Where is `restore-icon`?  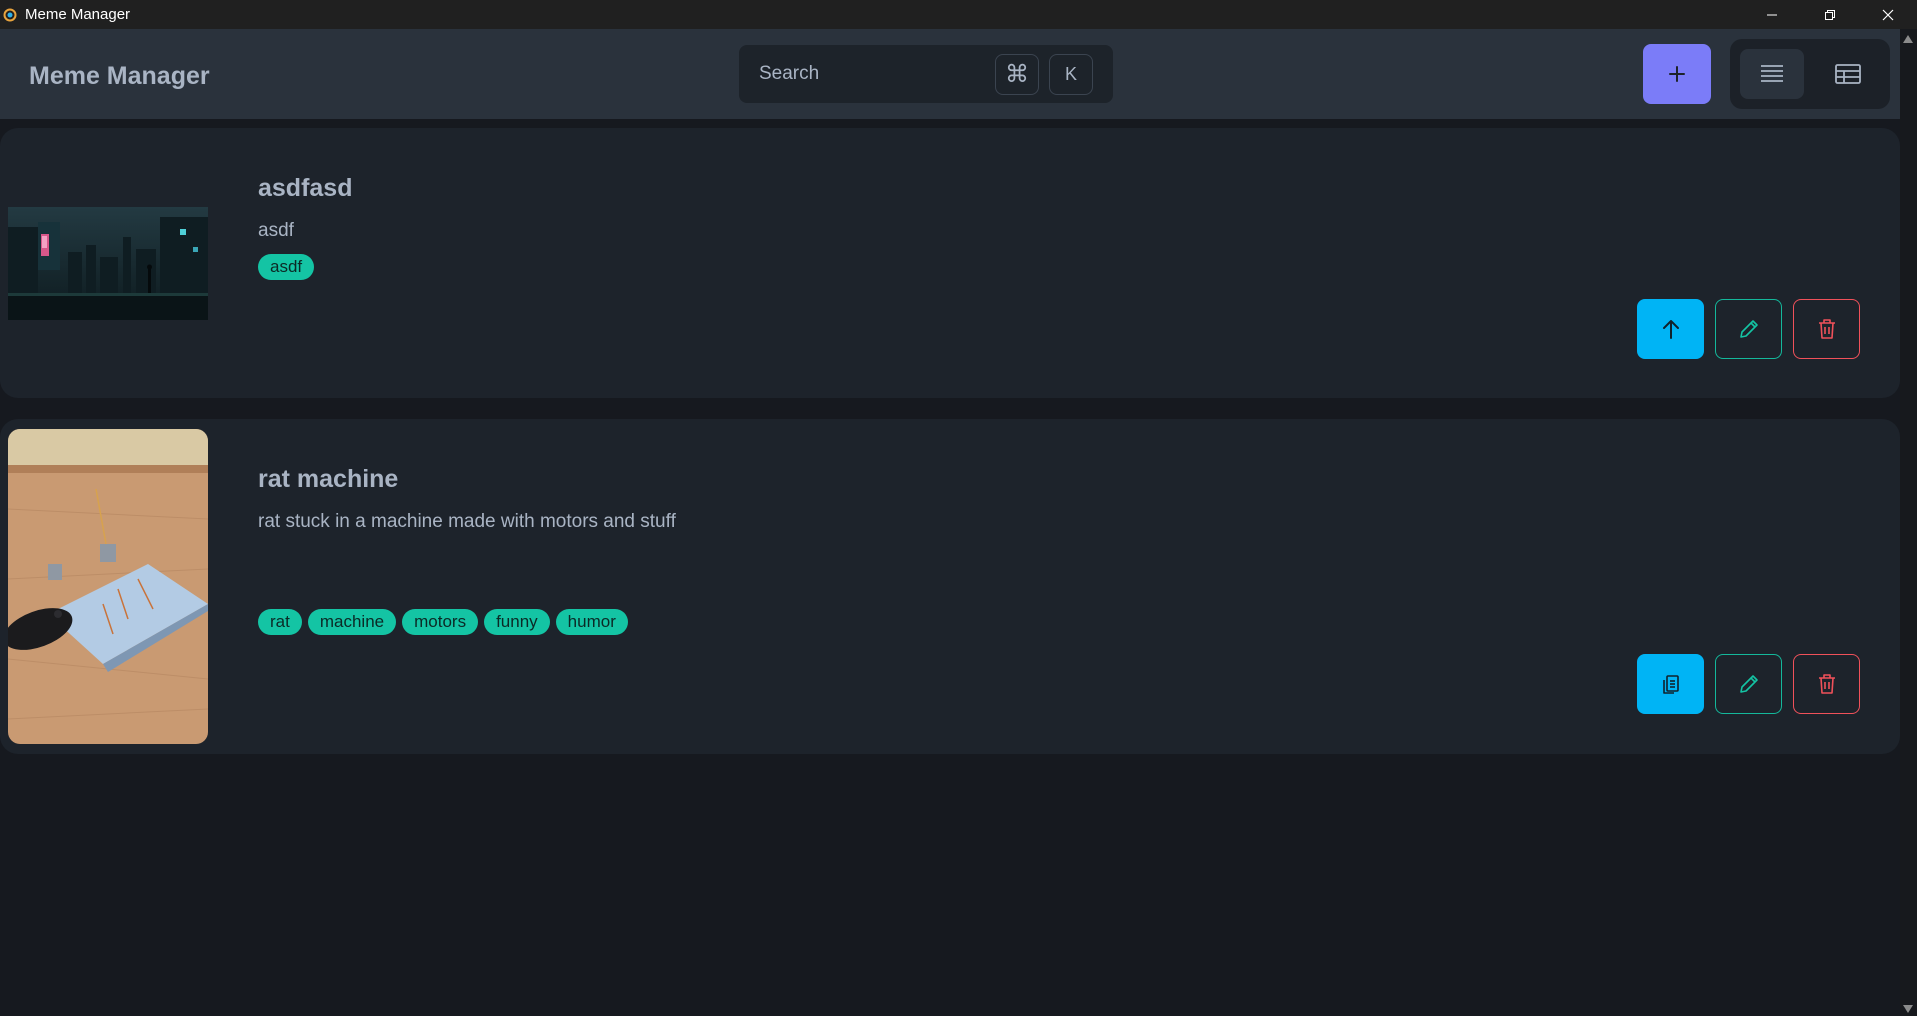 restore-icon is located at coordinates (1830, 14).